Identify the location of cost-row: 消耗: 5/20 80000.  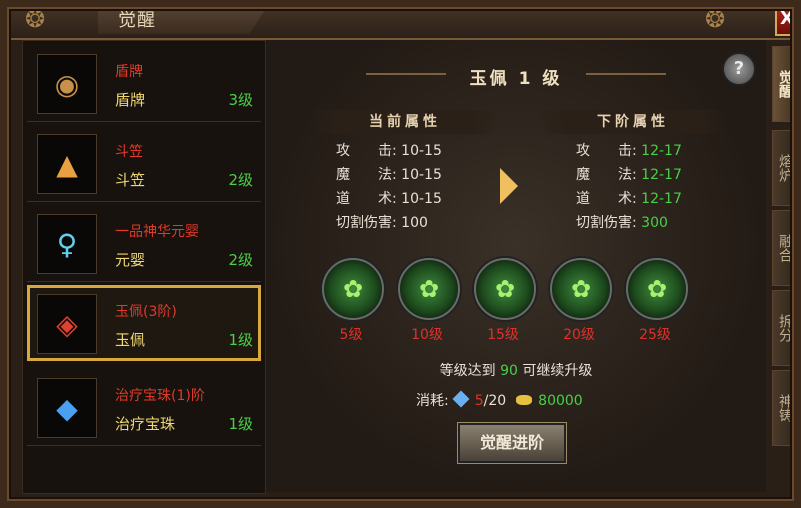
(499, 400).